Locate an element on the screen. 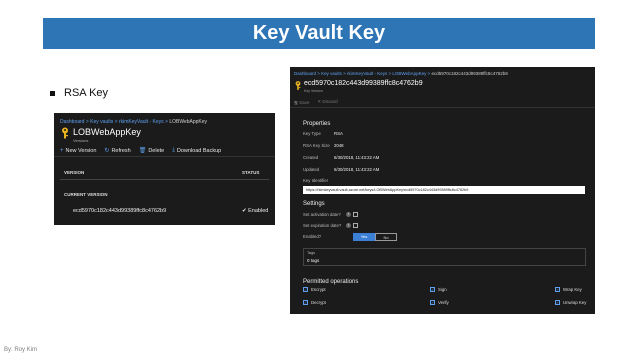  status-text: Enabled is located at coordinates (258, 211).